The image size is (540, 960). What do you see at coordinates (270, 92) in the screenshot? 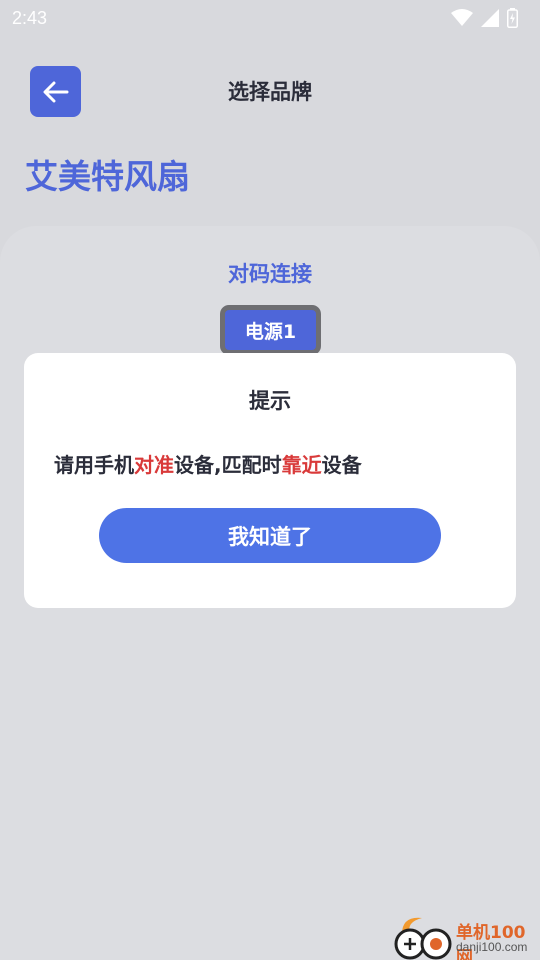
I see `page-title: 选择品牌` at bounding box center [270, 92].